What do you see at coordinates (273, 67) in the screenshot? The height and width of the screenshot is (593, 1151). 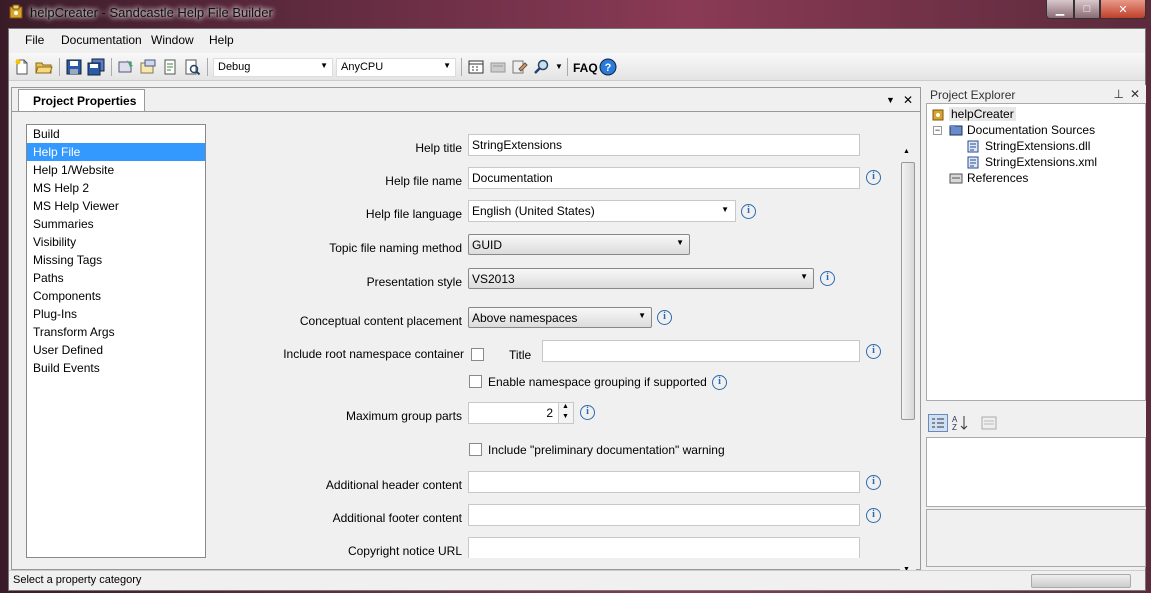 I see `configuration-combo: Debug ▼` at bounding box center [273, 67].